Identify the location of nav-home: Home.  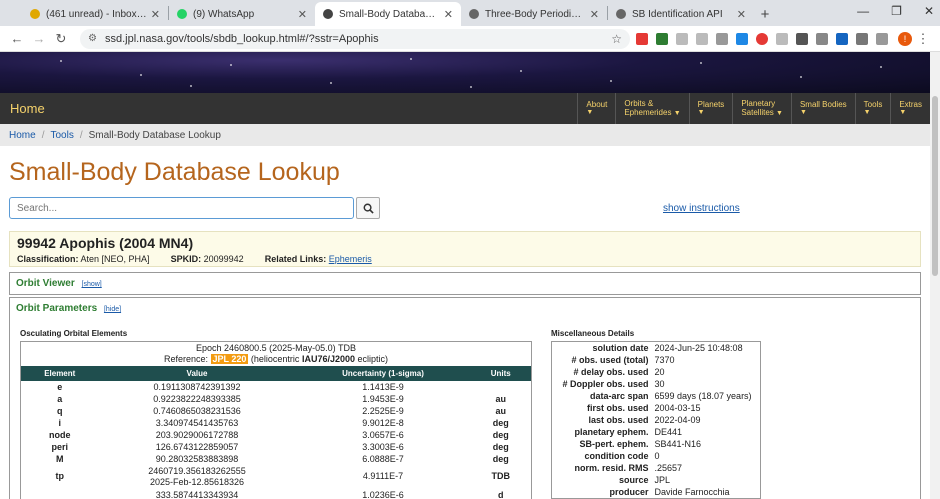
(288, 108).